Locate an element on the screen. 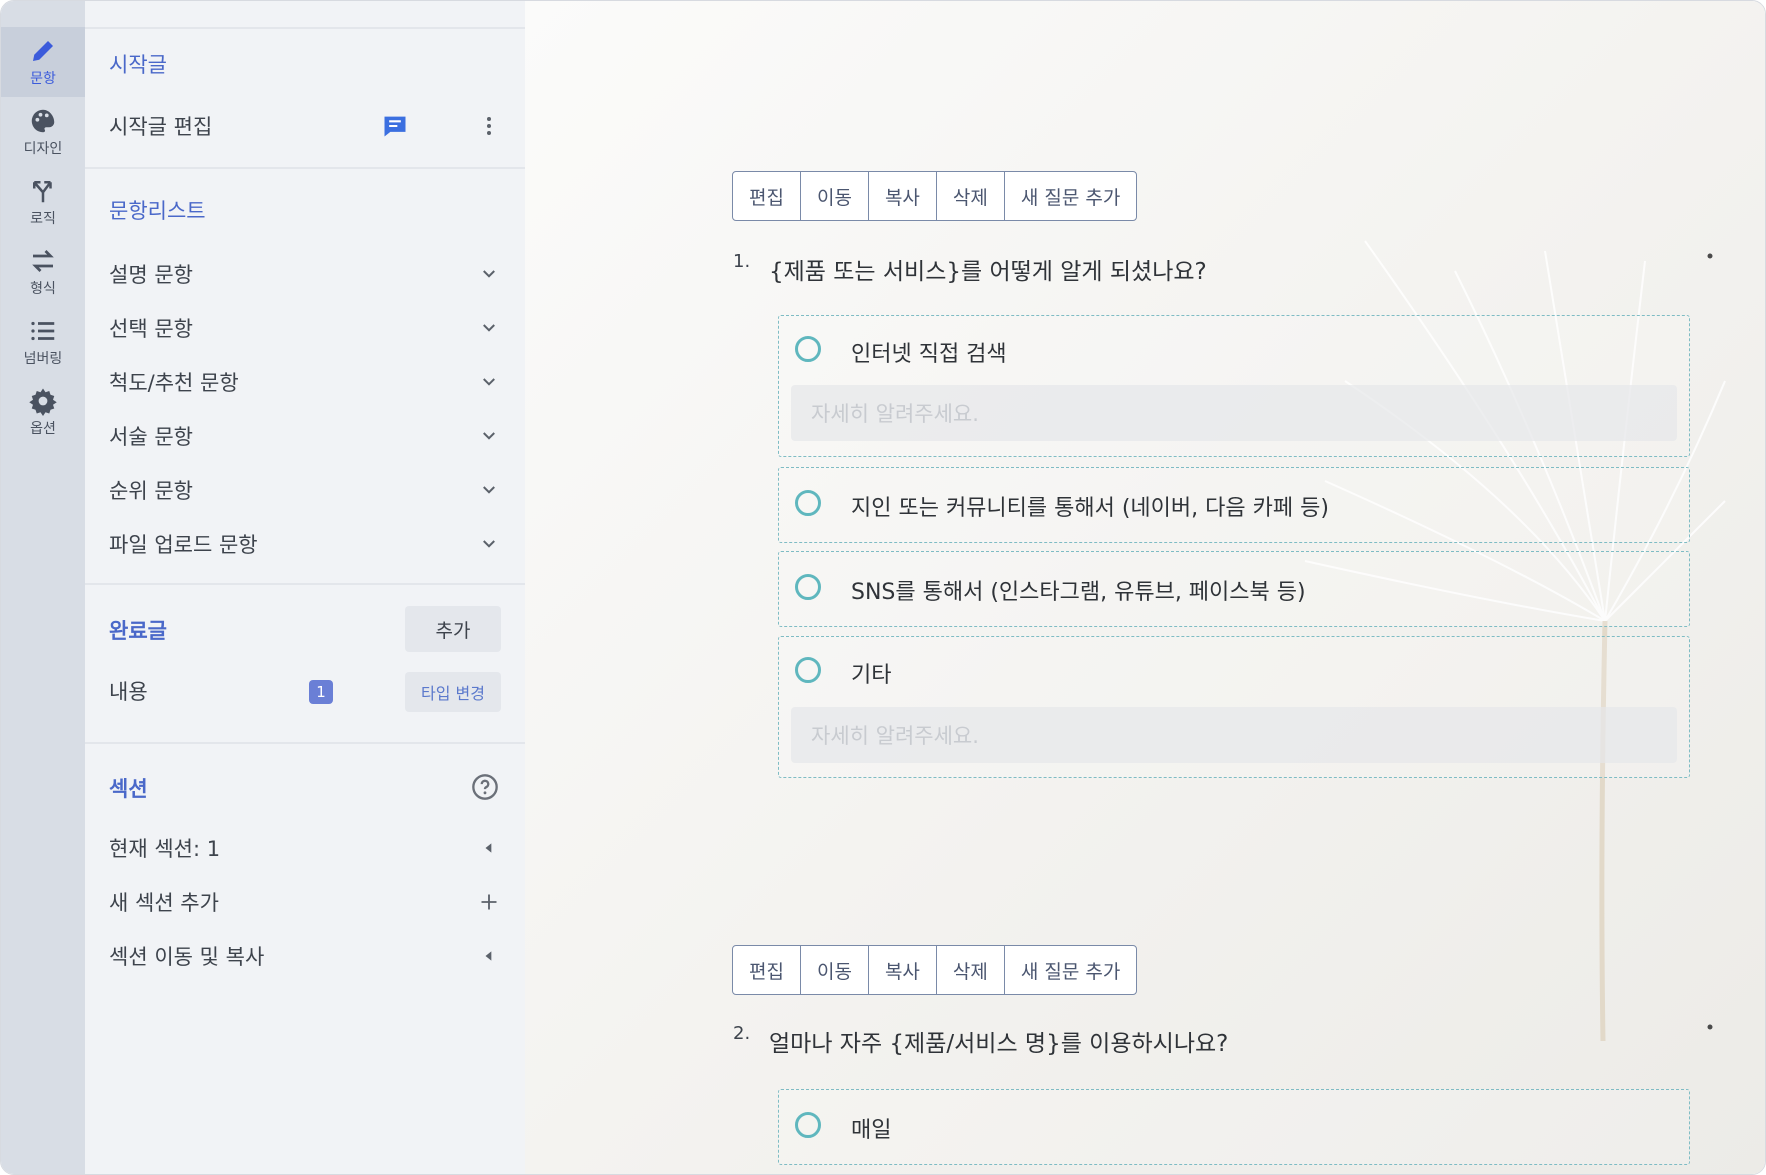  question-title: 얼마나 자주 {제품/서비스 명}를 이용하시나요? is located at coordinates (998, 1041).